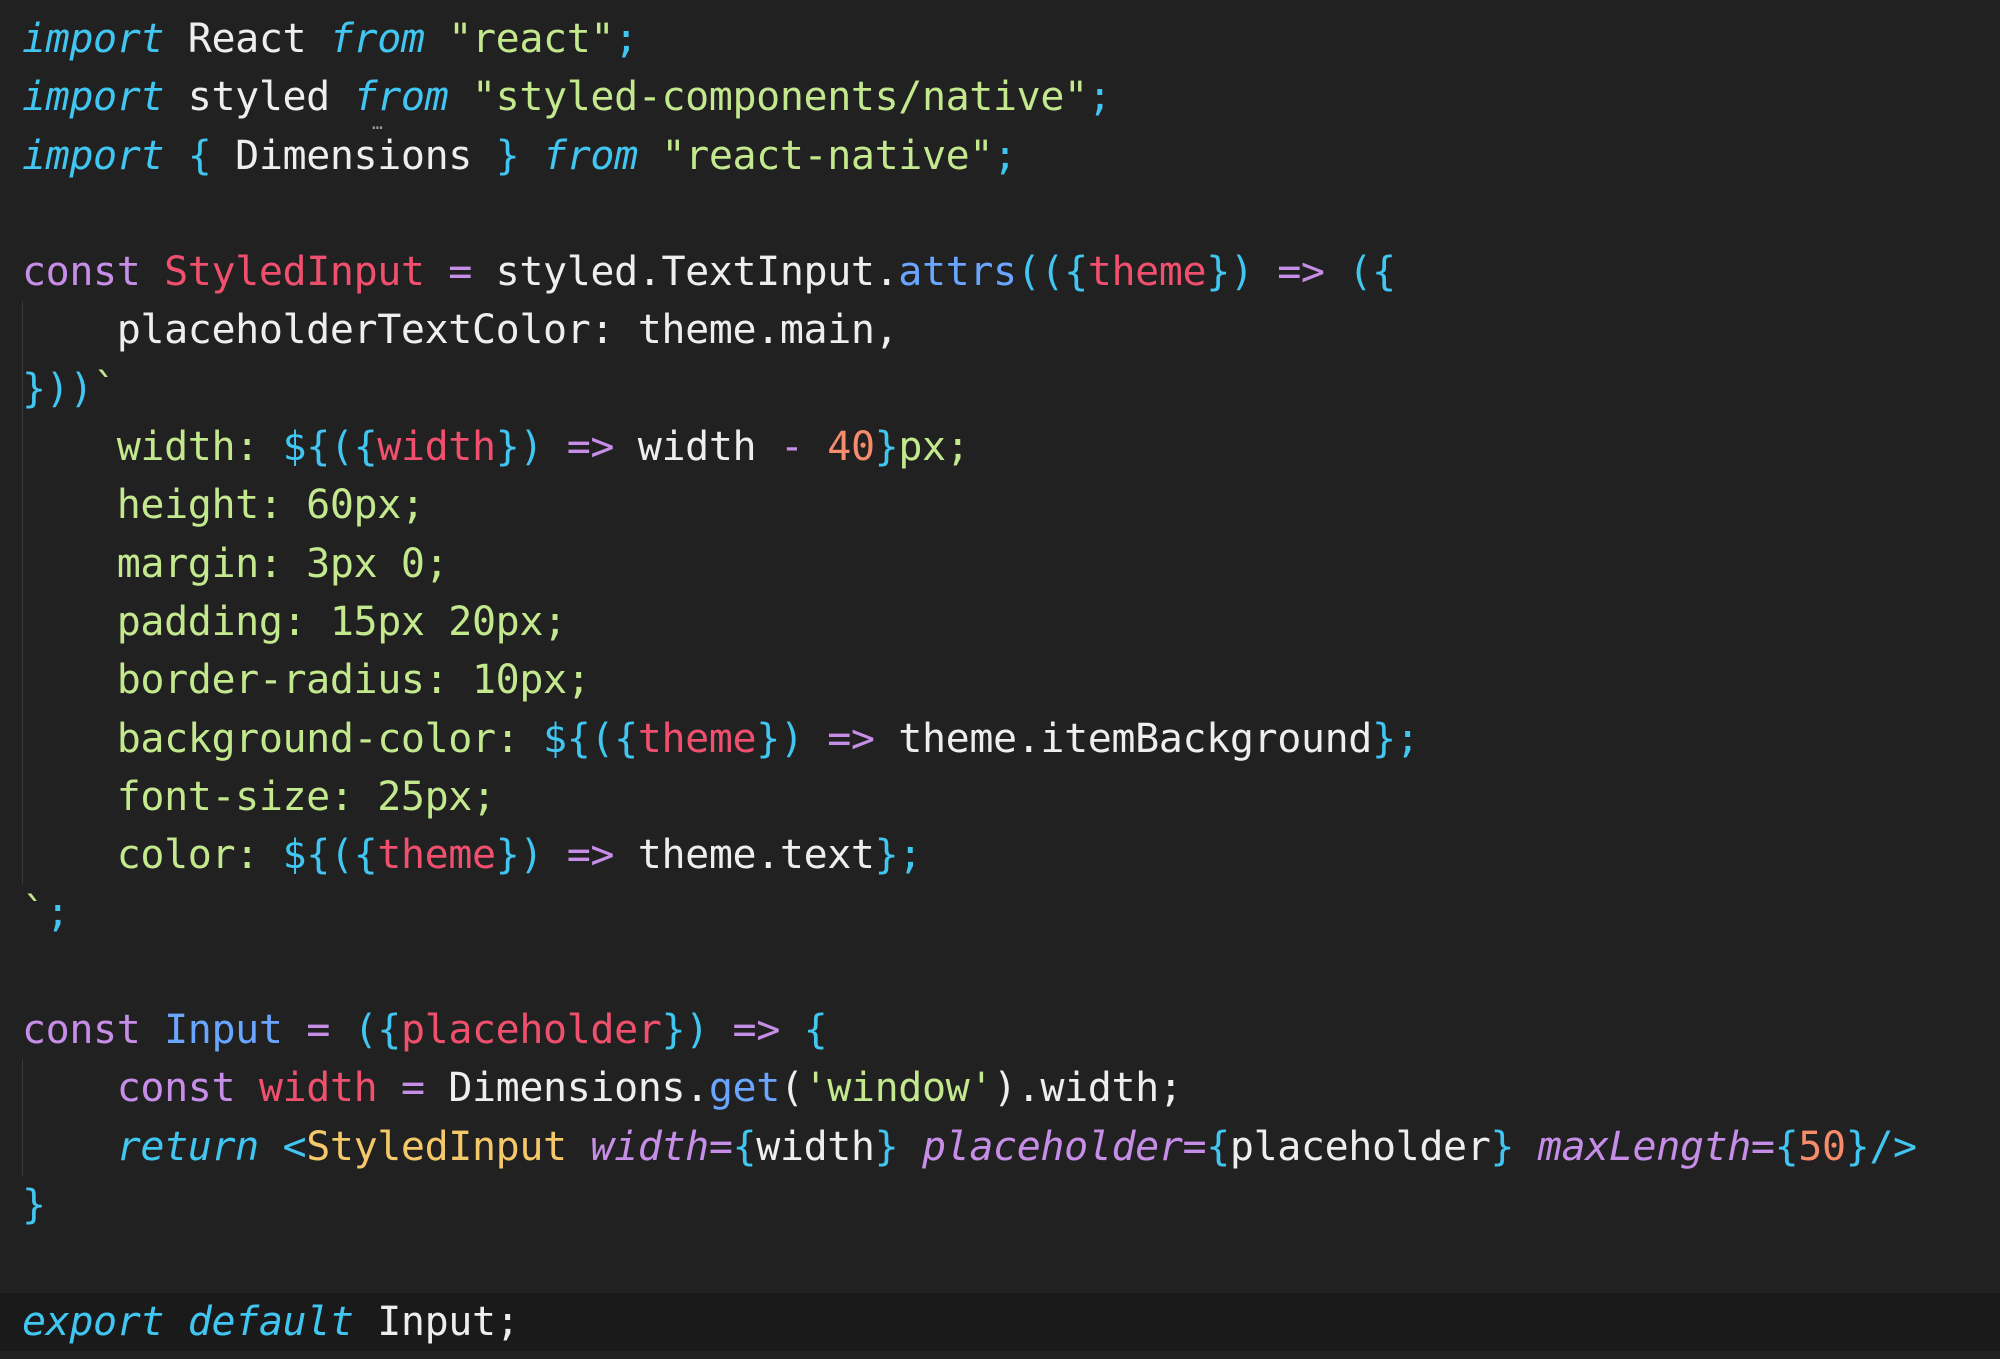 The width and height of the screenshot is (2000, 1359). What do you see at coordinates (756, 855) in the screenshot?
I see `code-token: theme.text` at bounding box center [756, 855].